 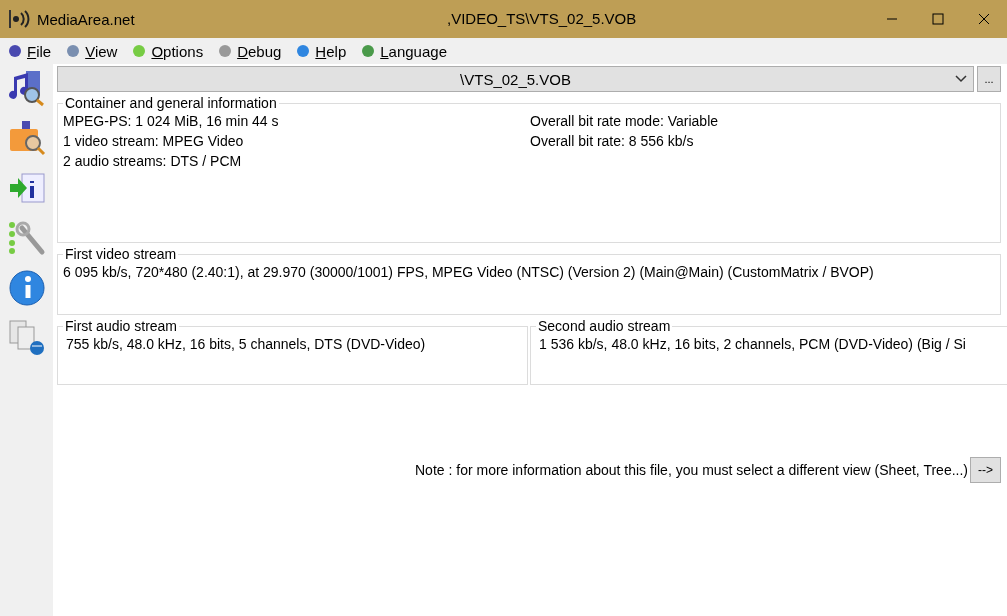 I want to click on menu-item: View, so click(x=91, y=51).